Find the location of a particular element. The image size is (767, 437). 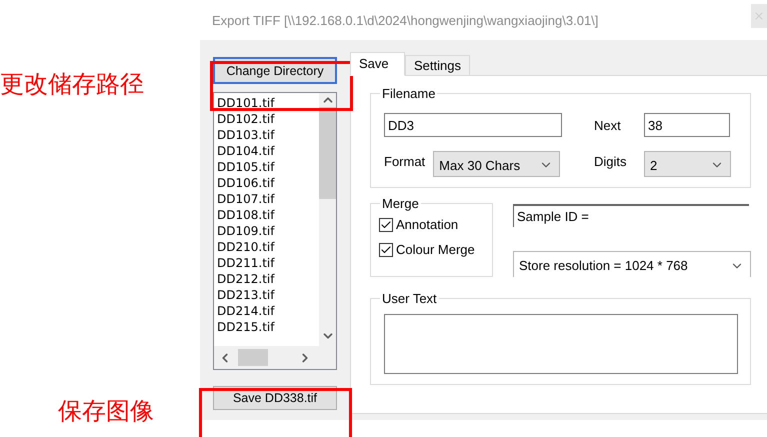

digits-dropdown: 2 is located at coordinates (687, 164).